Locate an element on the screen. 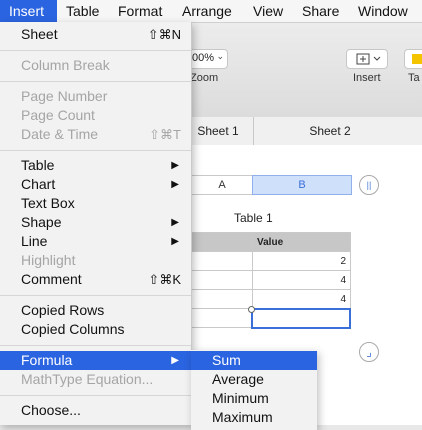 The width and height of the screenshot is (422, 430). zoom-value: 00% is located at coordinates (203, 58).